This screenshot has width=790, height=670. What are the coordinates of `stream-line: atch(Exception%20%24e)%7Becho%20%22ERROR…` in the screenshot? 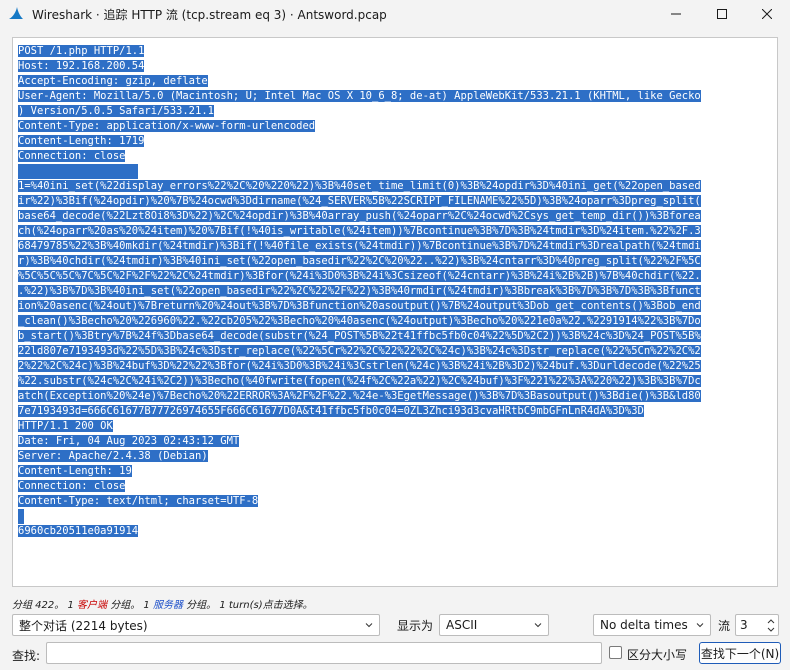 It's located at (396, 396).